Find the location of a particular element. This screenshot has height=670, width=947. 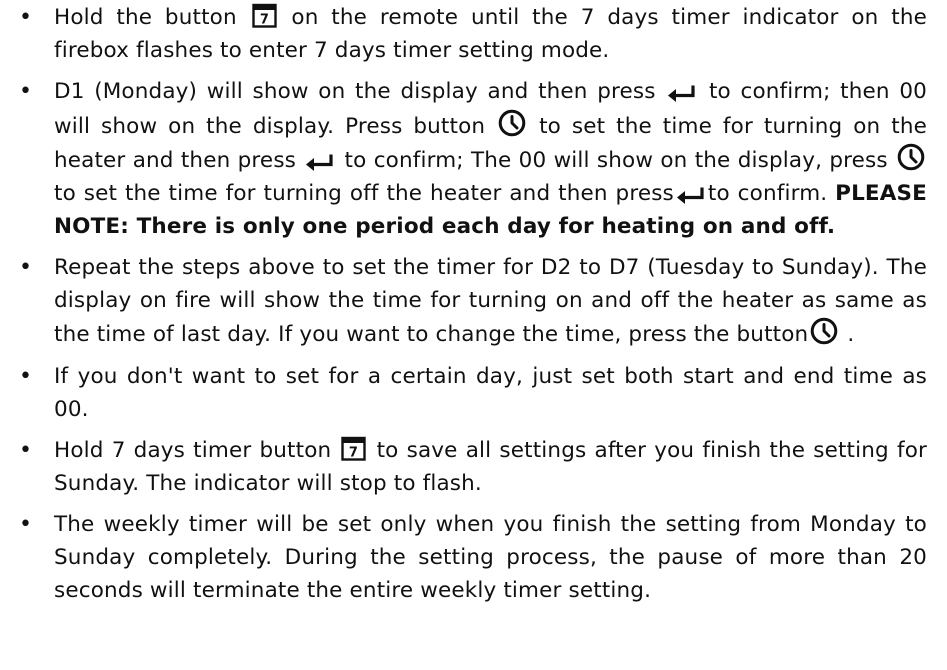

instruction-text: to confirm. is located at coordinates (771, 193).